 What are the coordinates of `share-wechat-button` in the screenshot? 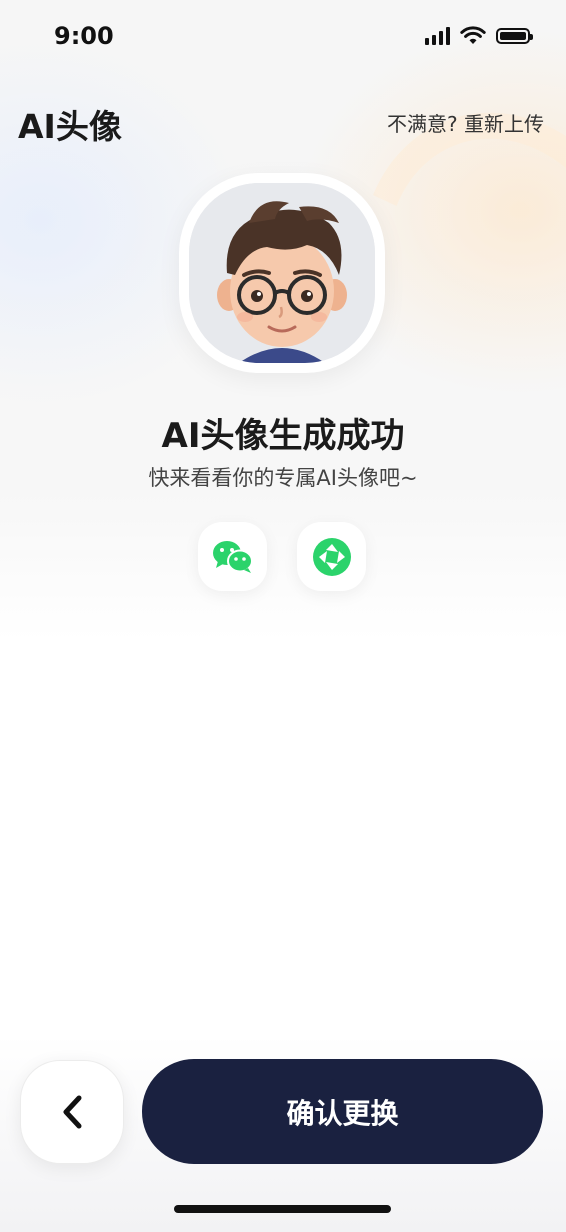 It's located at (232, 556).